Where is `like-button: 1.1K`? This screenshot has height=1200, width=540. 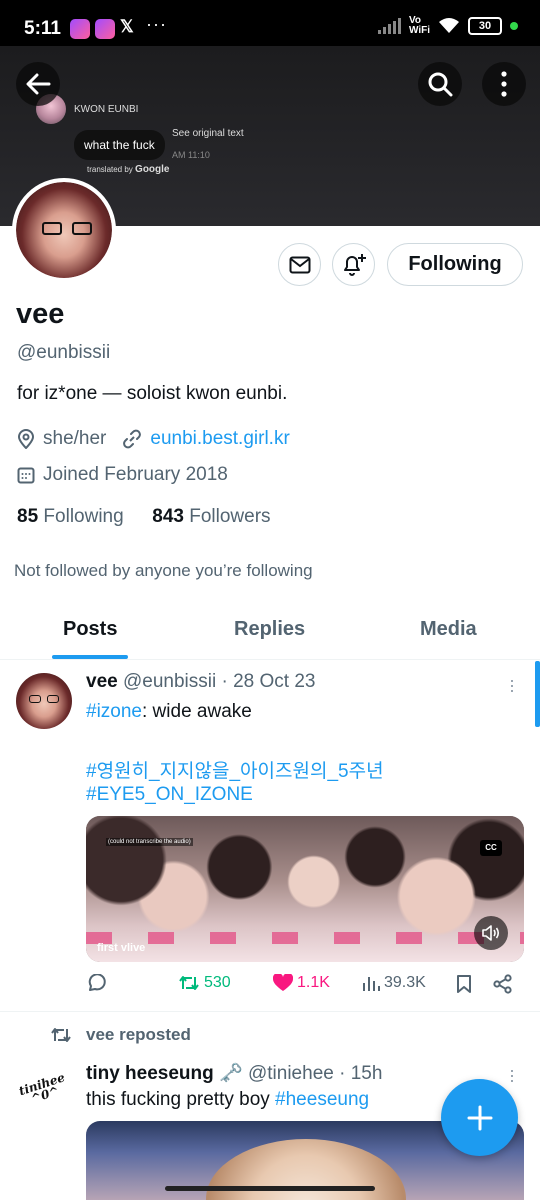 like-button: 1.1K is located at coordinates (301, 983).